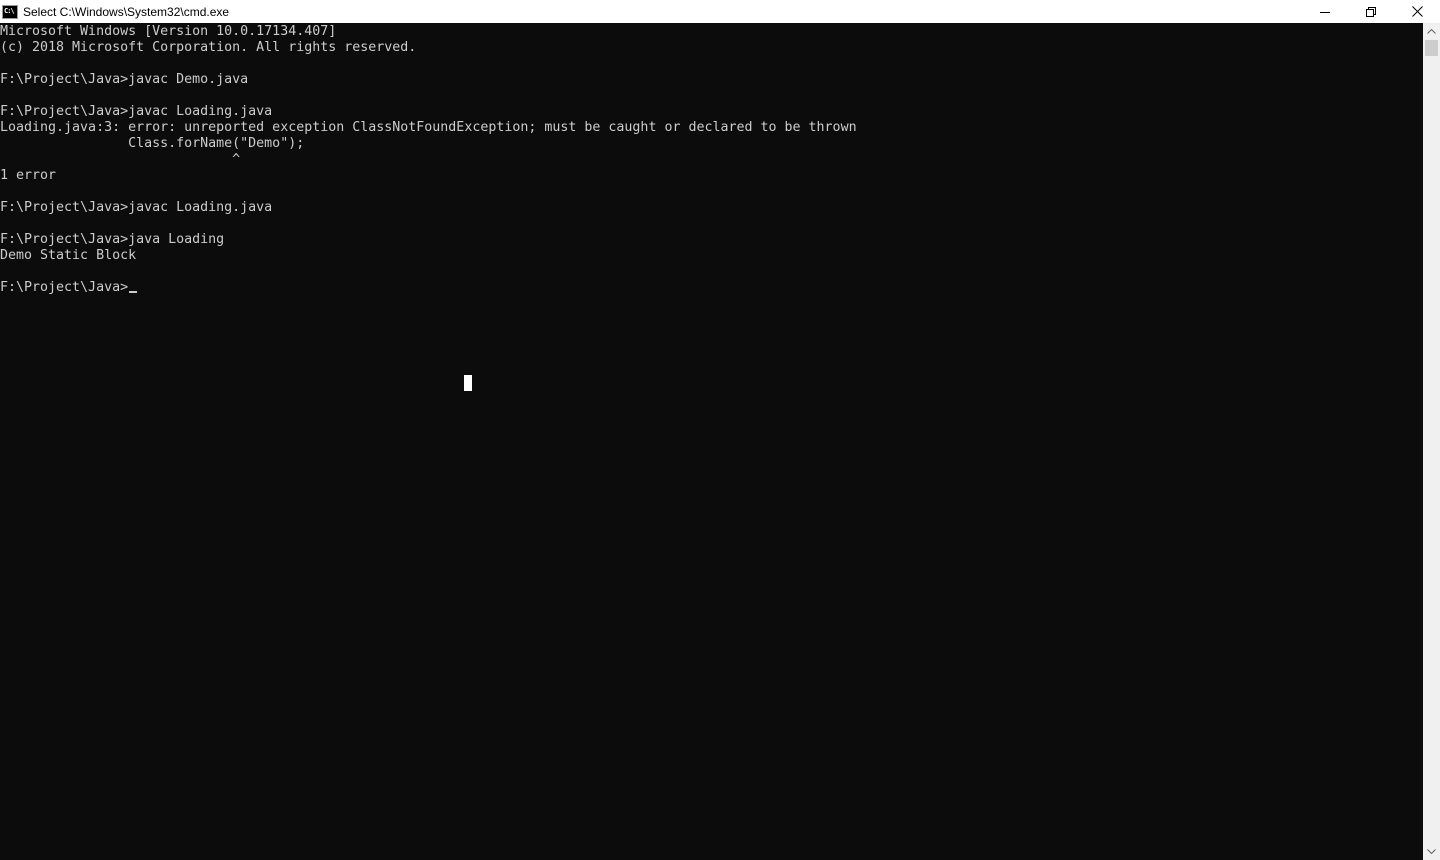 The height and width of the screenshot is (860, 1440). What do you see at coordinates (1431, 441) in the screenshot?
I see `vertical-scrollbar` at bounding box center [1431, 441].